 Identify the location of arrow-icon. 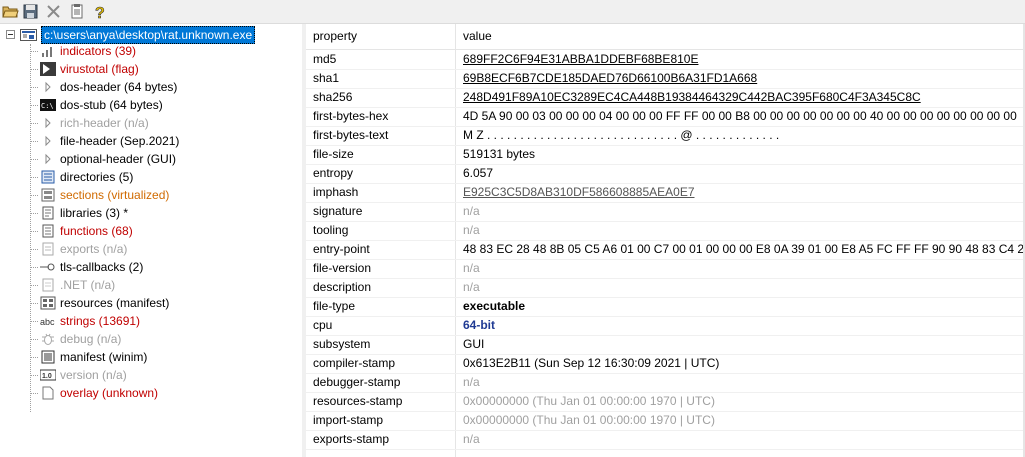
(48, 87).